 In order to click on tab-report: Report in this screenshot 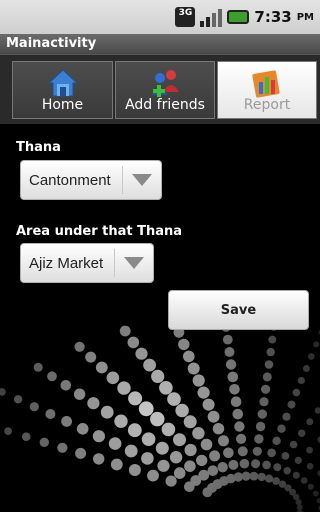, I will do `click(267, 90)`.